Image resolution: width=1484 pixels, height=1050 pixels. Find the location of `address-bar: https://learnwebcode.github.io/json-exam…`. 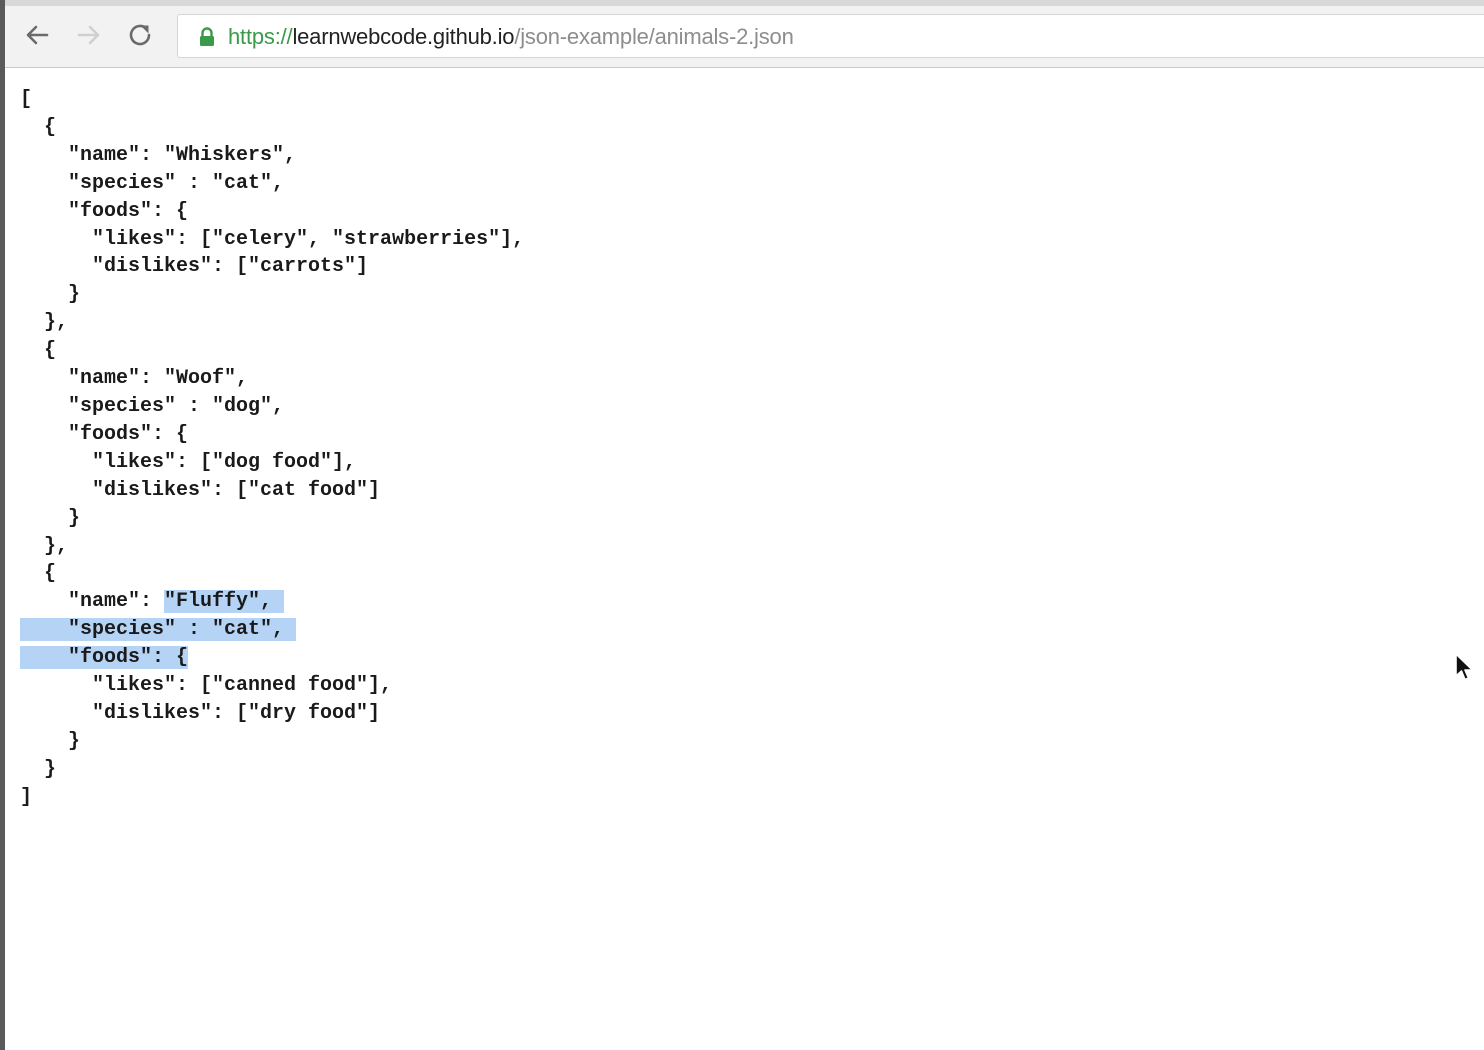

address-bar: https://learnwebcode.github.io/json-exam… is located at coordinates (830, 36).